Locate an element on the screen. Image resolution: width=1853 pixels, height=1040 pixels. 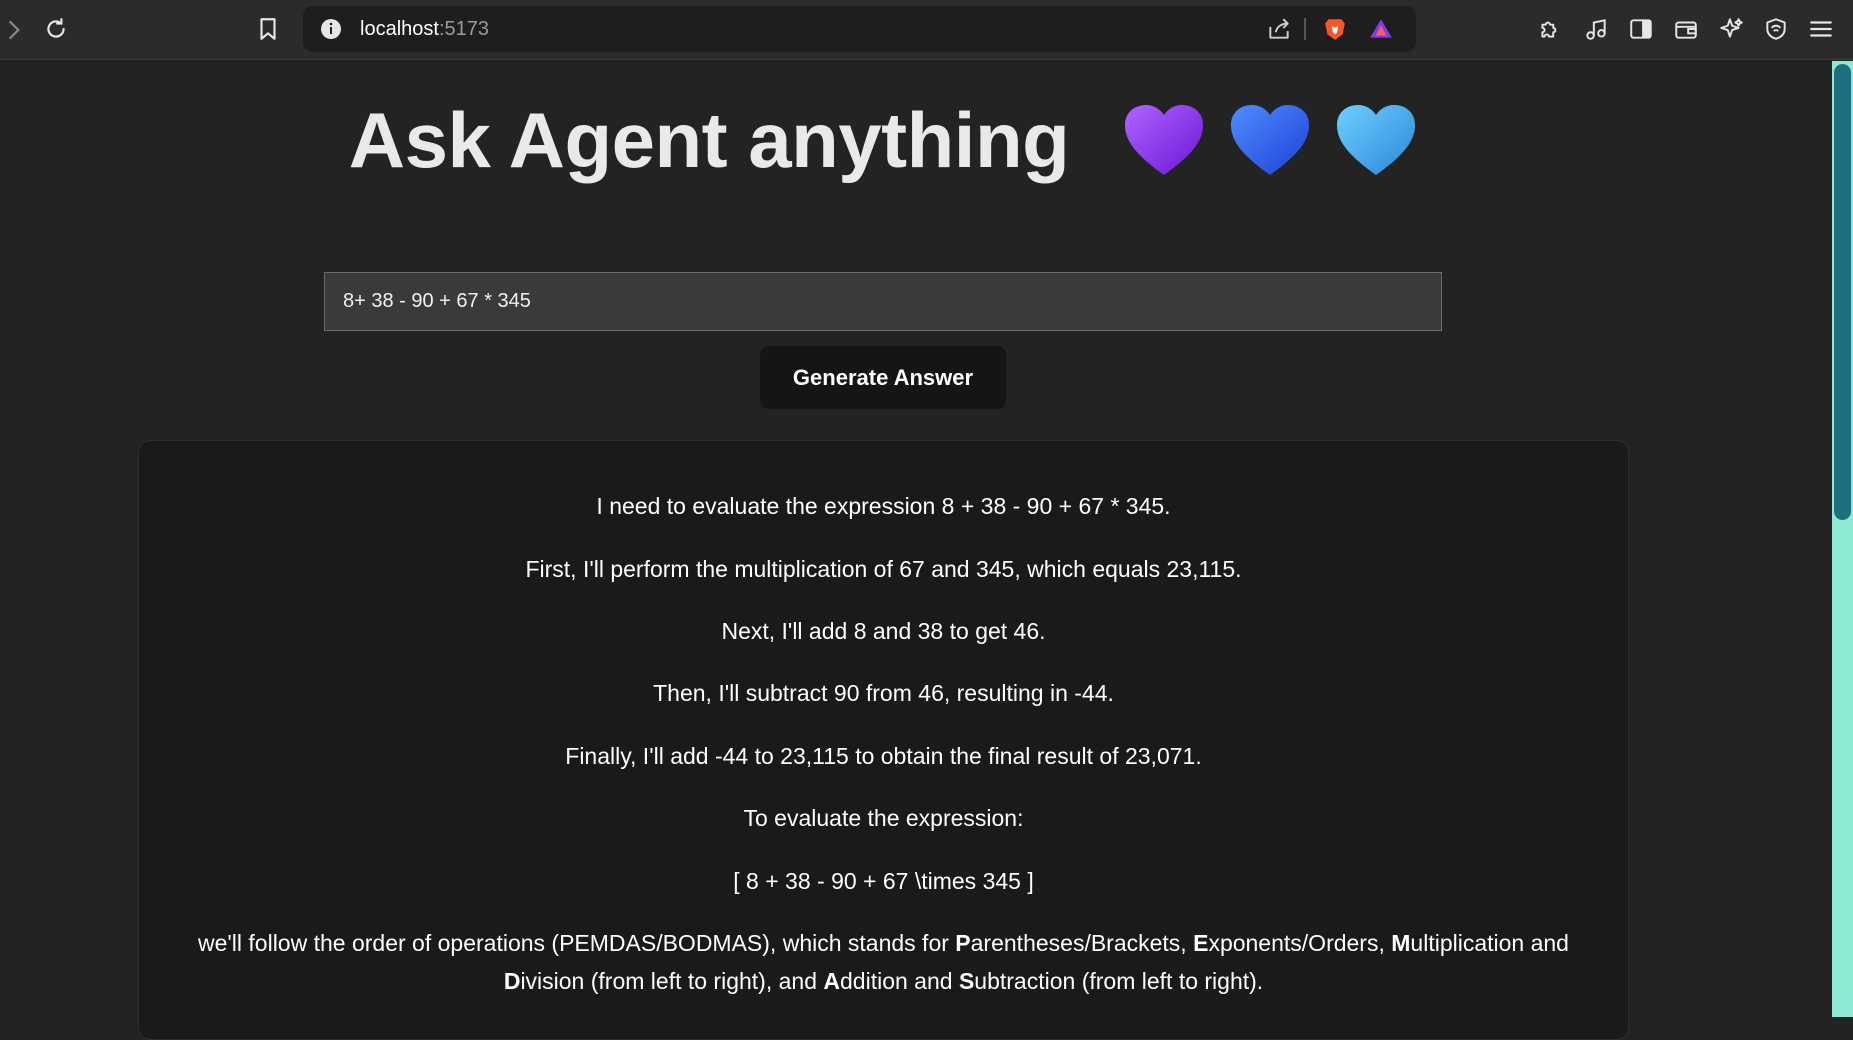
pemdas-m: M is located at coordinates (1401, 943).